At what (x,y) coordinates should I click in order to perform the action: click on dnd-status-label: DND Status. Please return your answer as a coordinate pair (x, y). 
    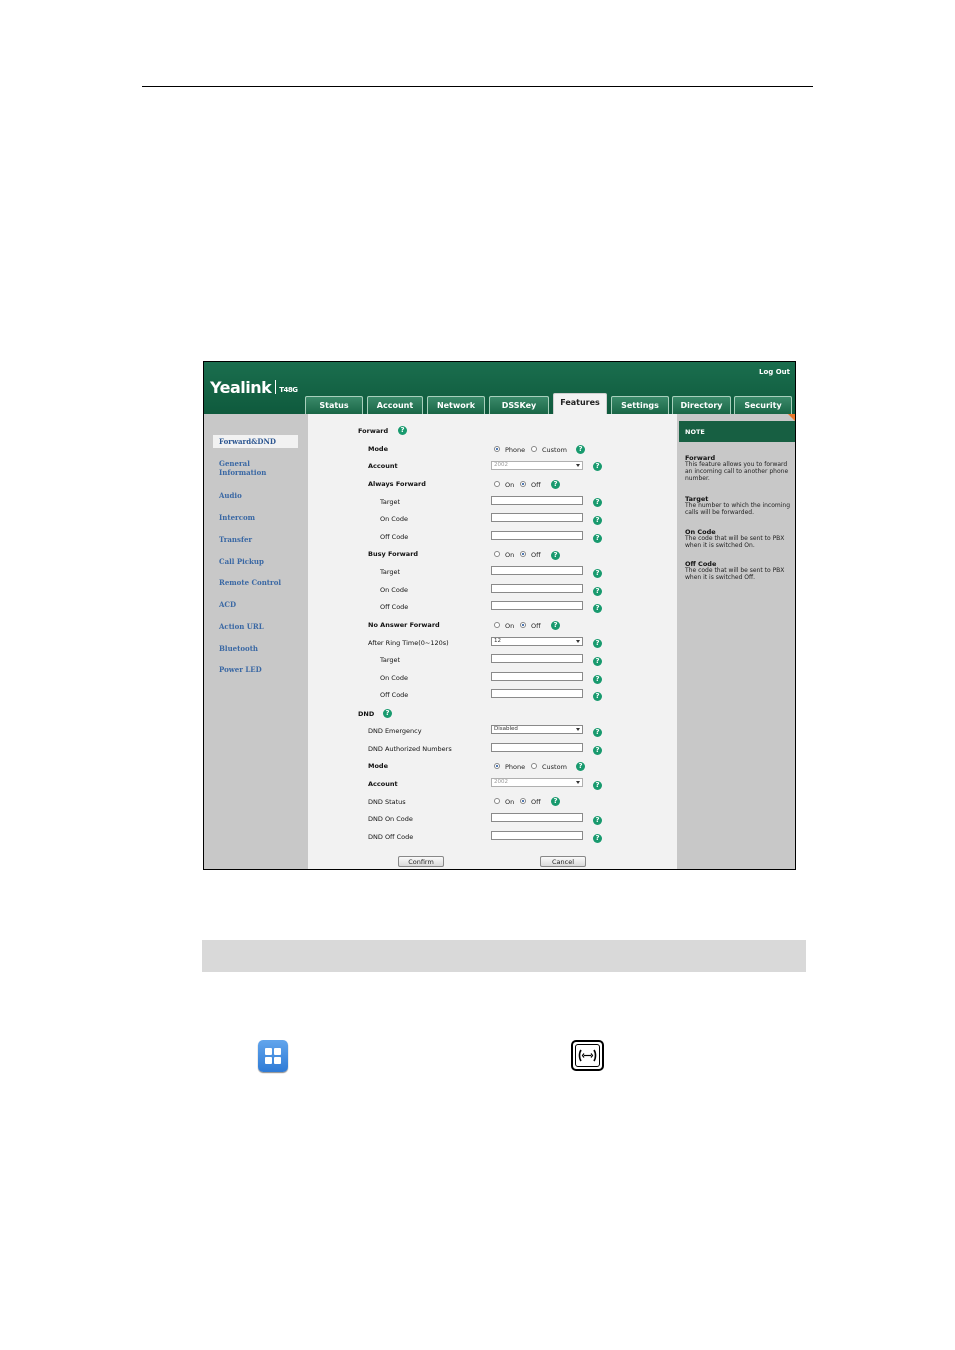
    Looking at the image, I should click on (387, 802).